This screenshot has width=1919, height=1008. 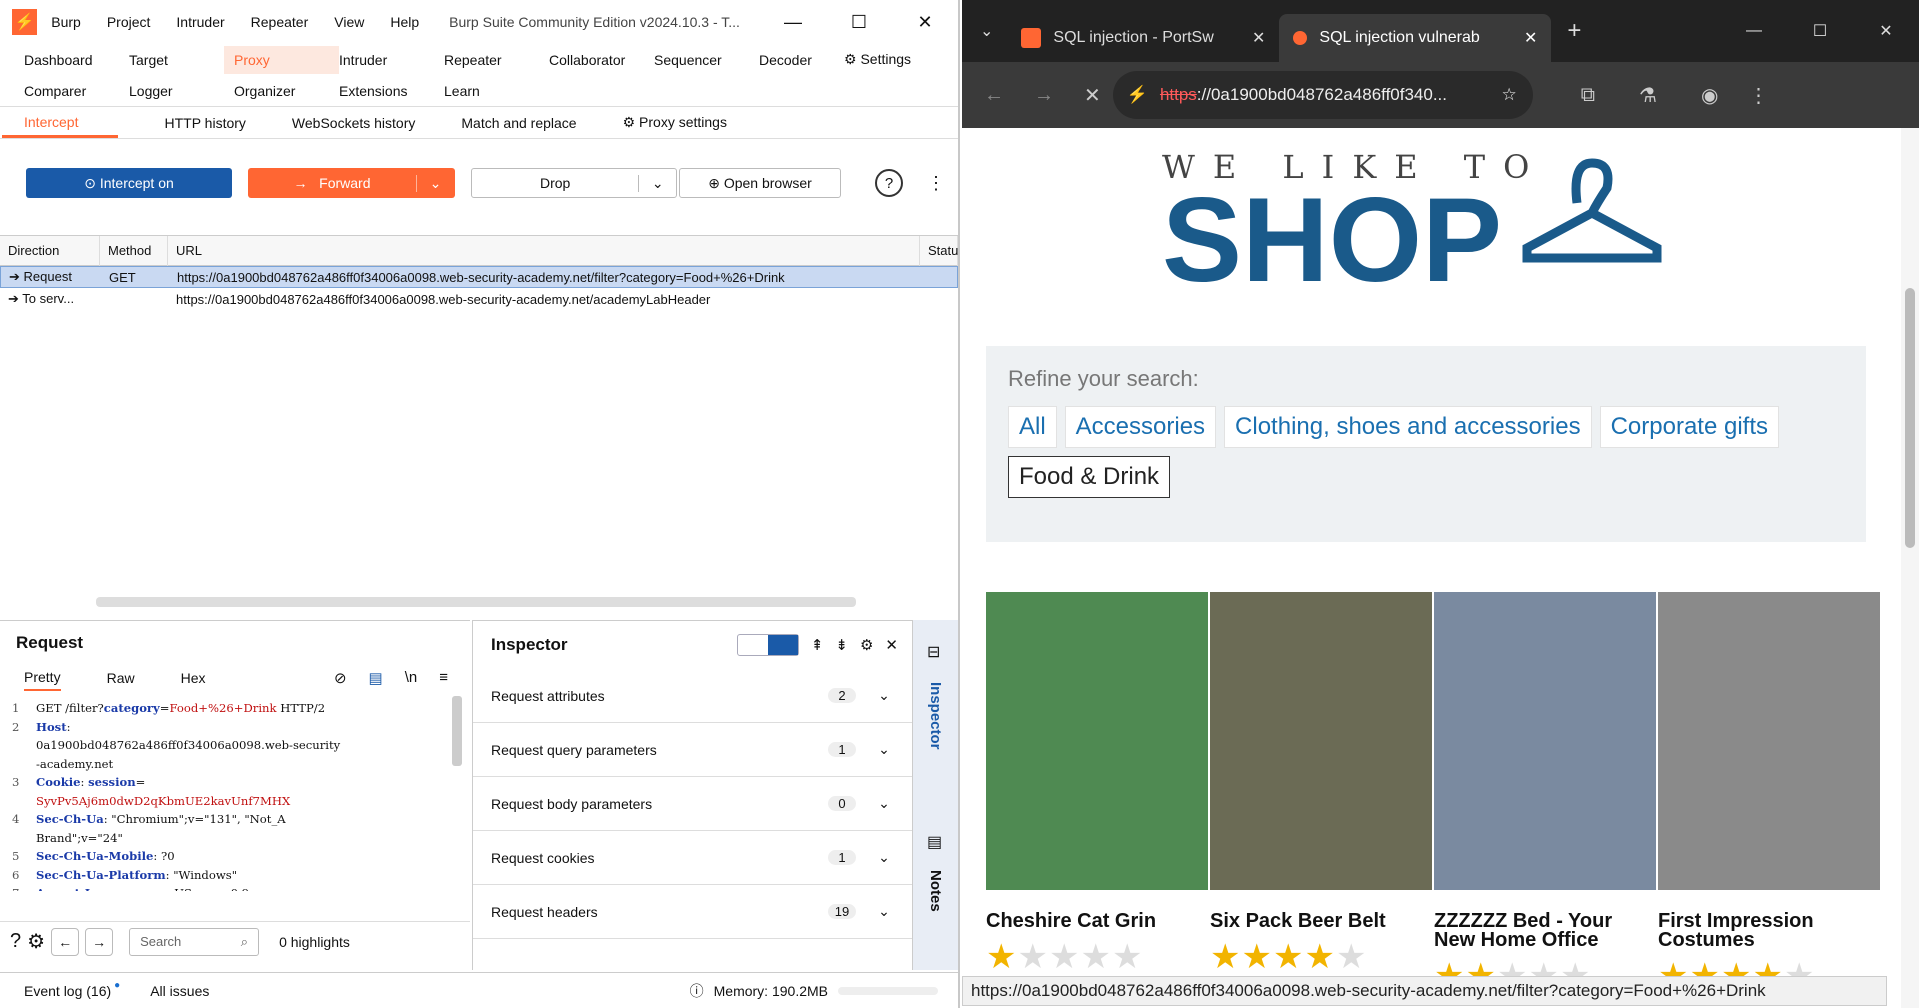 I want to click on tab-organizer: Organizer, so click(x=286, y=91).